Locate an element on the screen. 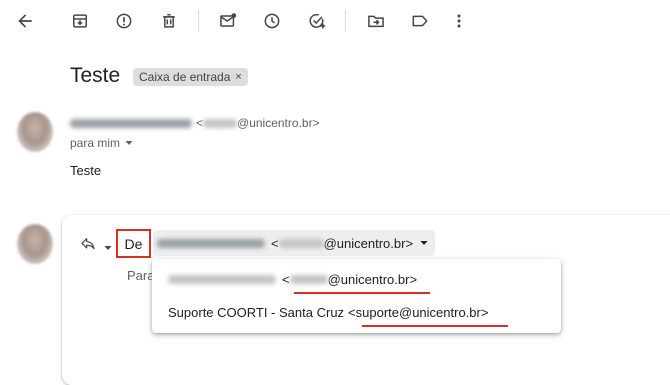 The width and height of the screenshot is (670, 385). more-vert-icon is located at coordinates (459, 21).